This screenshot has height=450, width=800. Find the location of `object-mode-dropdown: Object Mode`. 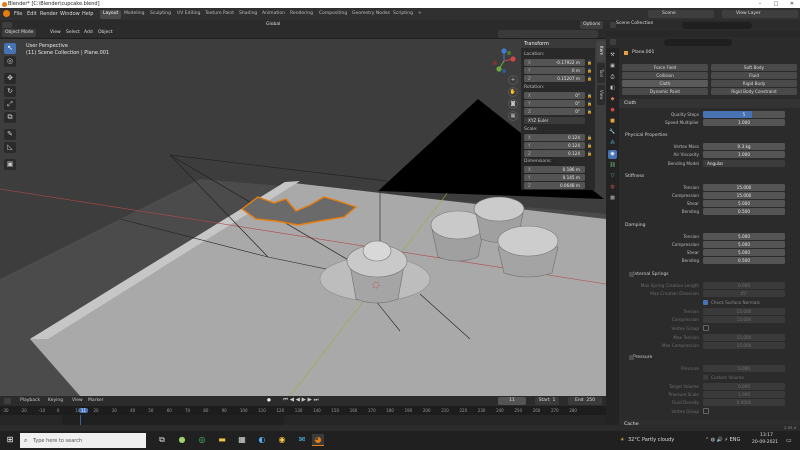

object-mode-dropdown: Object Mode is located at coordinates (19, 33).